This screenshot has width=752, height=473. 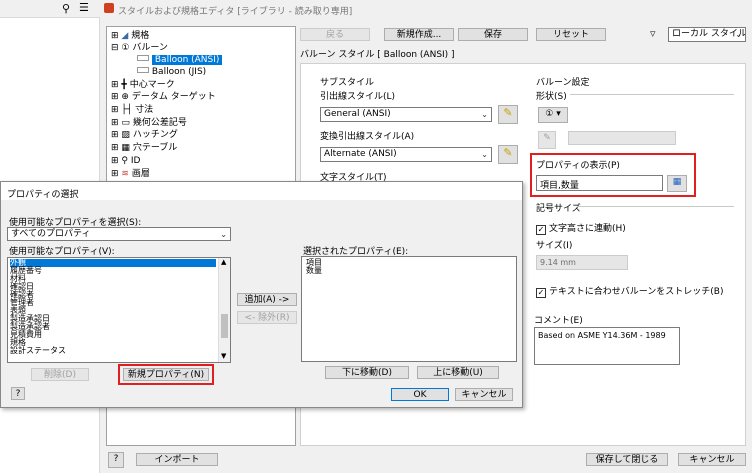 What do you see at coordinates (18, 393) in the screenshot?
I see `dialog-help-button: ?` at bounding box center [18, 393].